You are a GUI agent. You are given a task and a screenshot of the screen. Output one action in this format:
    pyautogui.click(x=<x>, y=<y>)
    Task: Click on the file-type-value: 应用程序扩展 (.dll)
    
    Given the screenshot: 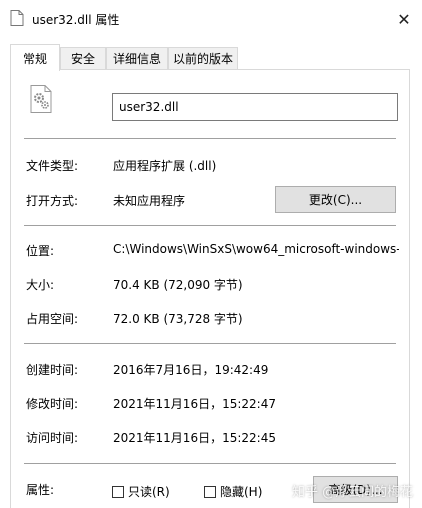 What is the action you would take?
    pyautogui.click(x=165, y=166)
    